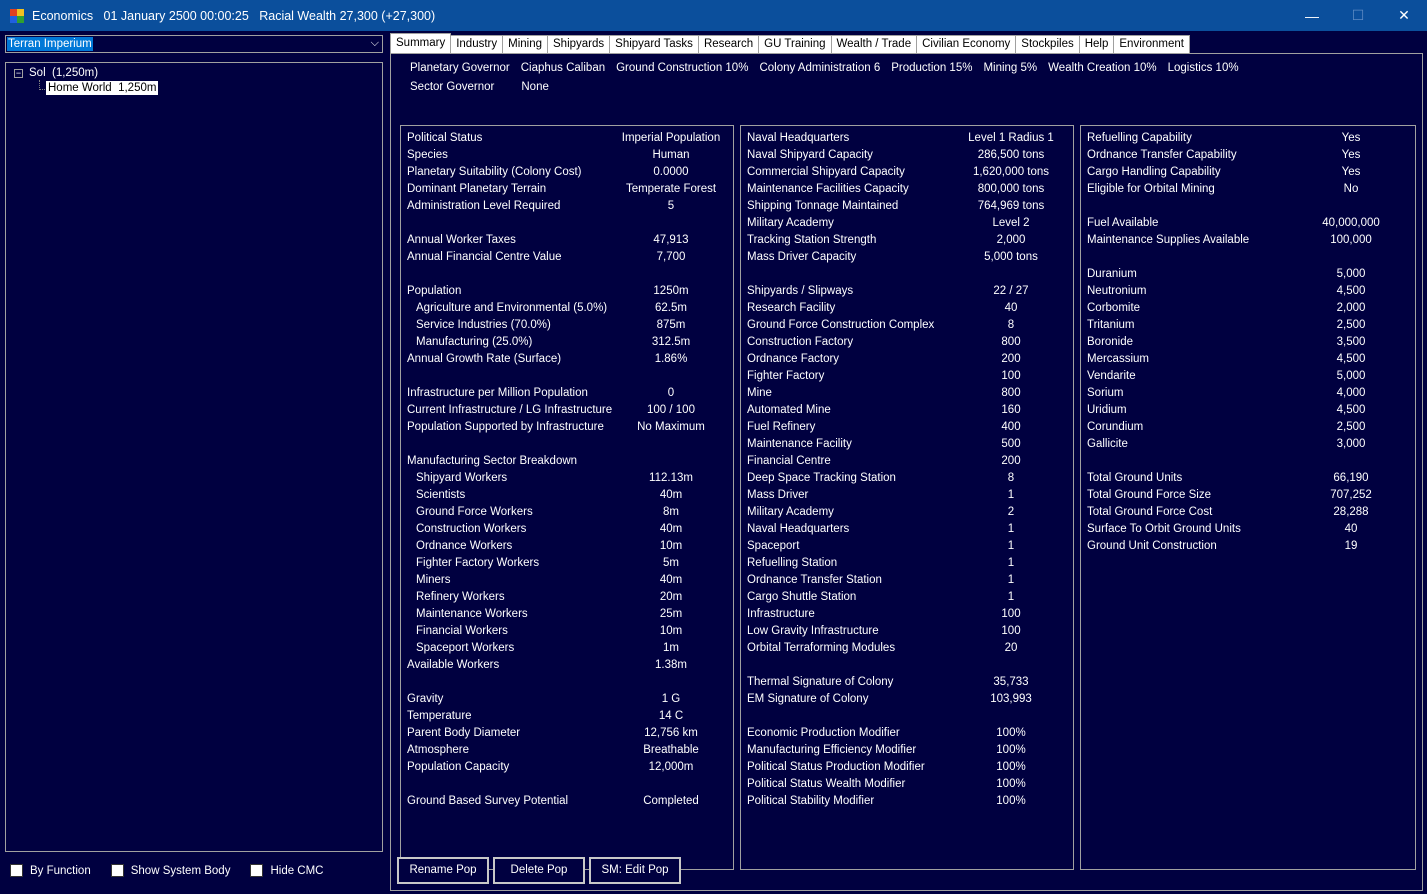 The image size is (1427, 894). Describe the element at coordinates (1151, 44) in the screenshot. I see `tab-environment: Environment` at that location.